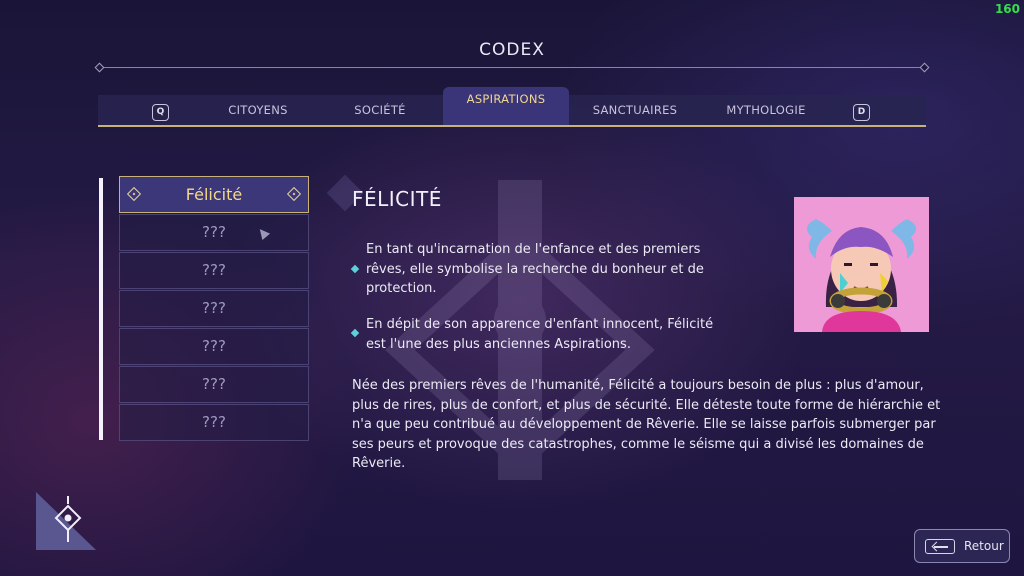  What do you see at coordinates (962, 546) in the screenshot?
I see `back-button: Retour` at bounding box center [962, 546].